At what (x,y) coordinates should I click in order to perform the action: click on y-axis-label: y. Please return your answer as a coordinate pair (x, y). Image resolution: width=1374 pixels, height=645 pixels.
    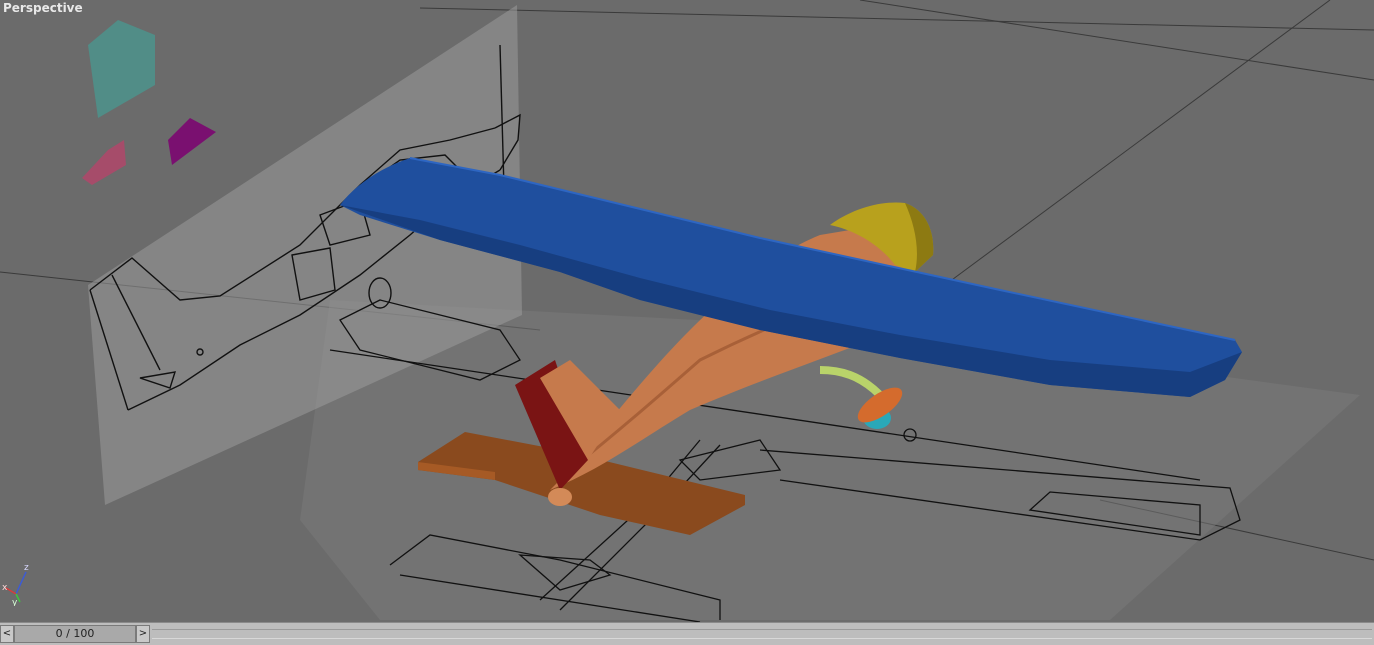
    Looking at the image, I should click on (15, 602).